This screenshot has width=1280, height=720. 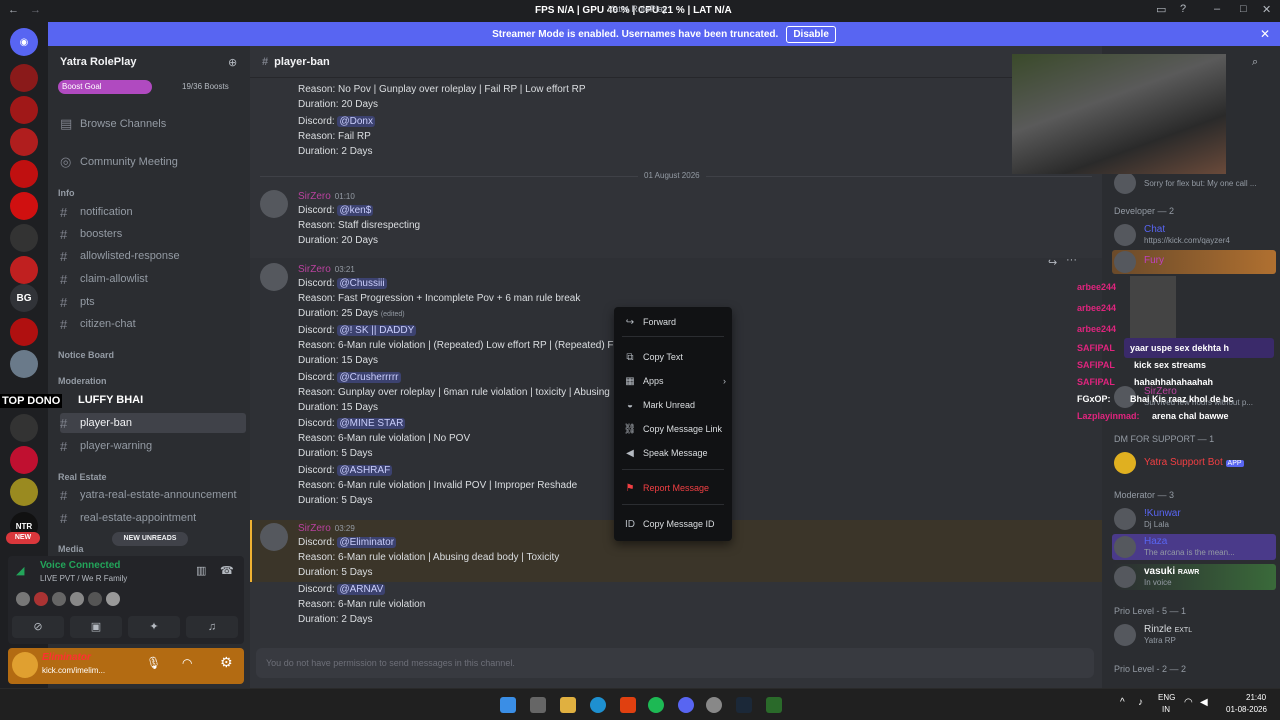 What do you see at coordinates (13, 10) in the screenshot?
I see `back-arrow-icon: ←` at bounding box center [13, 10].